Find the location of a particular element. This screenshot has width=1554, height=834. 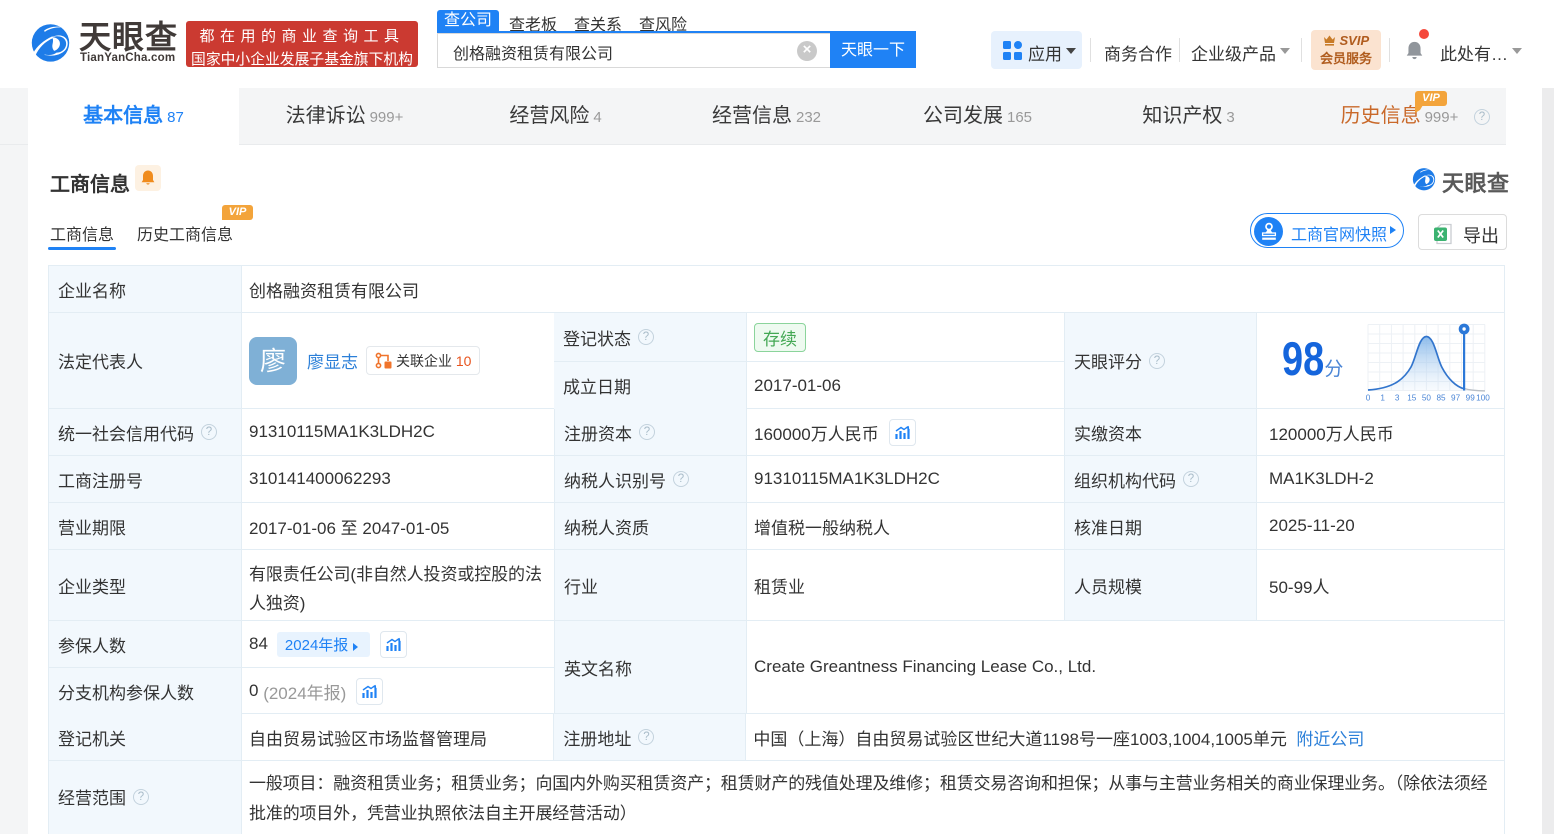

svg-text: 99 is located at coordinates (1471, 398).